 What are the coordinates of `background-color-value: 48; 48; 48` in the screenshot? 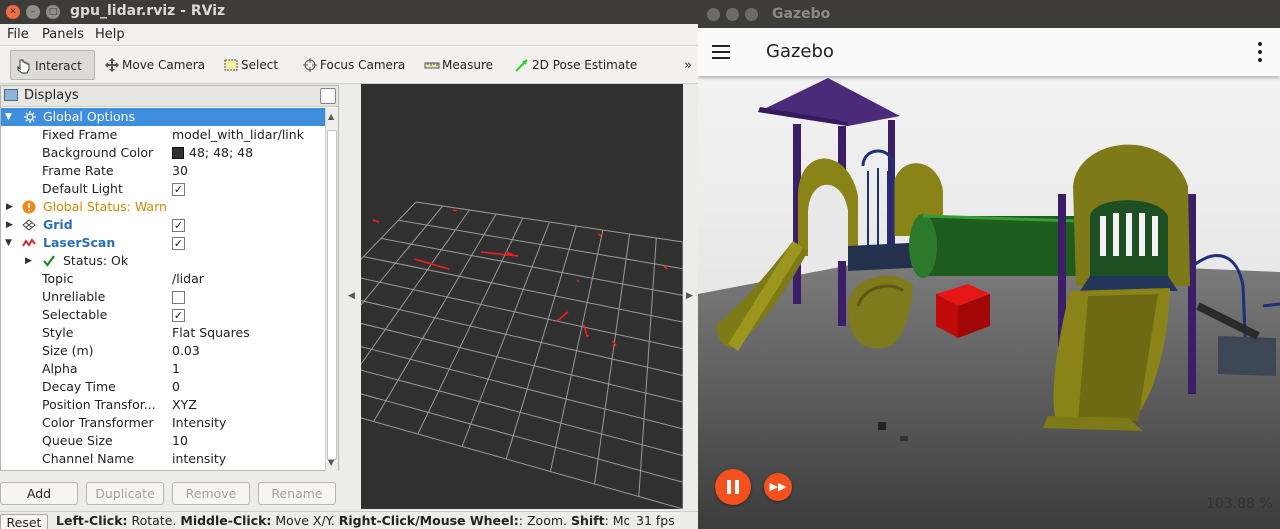 It's located at (211, 153).